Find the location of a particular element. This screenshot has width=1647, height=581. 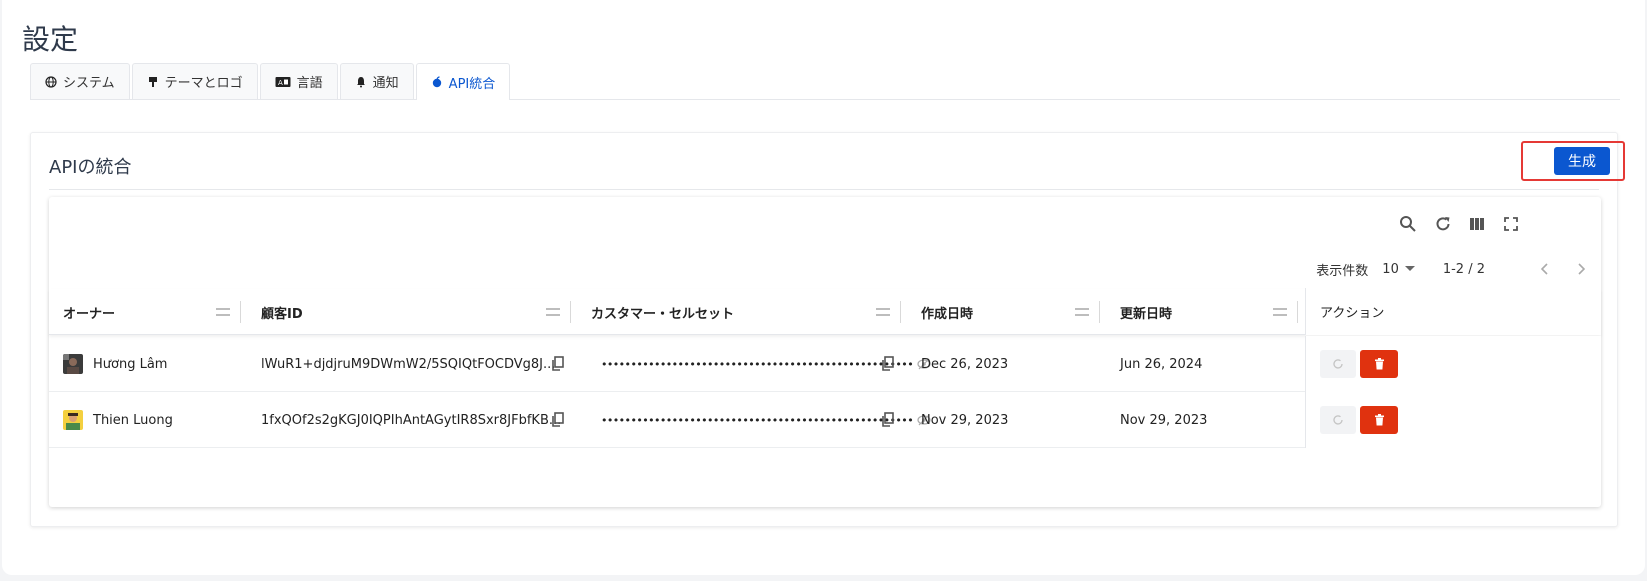

updated-cell: Jun 26, 2024 is located at coordinates (1161, 364).